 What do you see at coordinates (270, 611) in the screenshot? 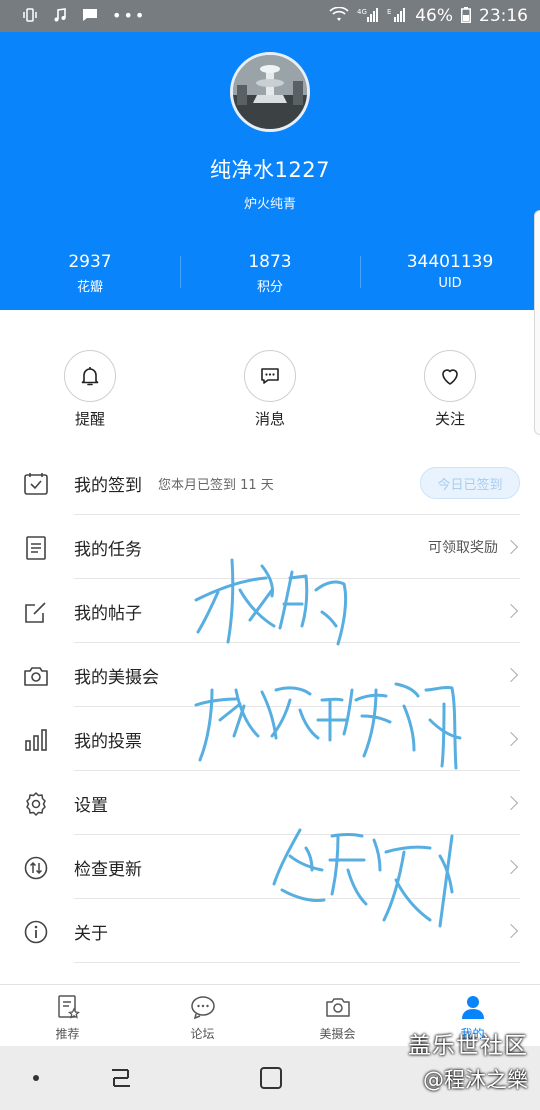
I see `menu-item-posts: 我的帖子` at bounding box center [270, 611].